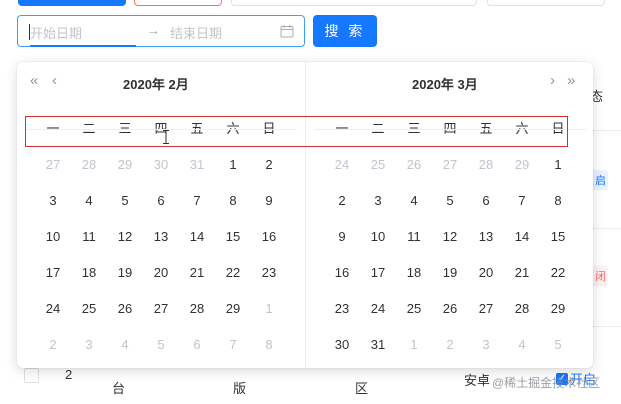 The width and height of the screenshot is (621, 404). What do you see at coordinates (197, 345) in the screenshot?
I see `day-cell-other-month: 6` at bounding box center [197, 345].